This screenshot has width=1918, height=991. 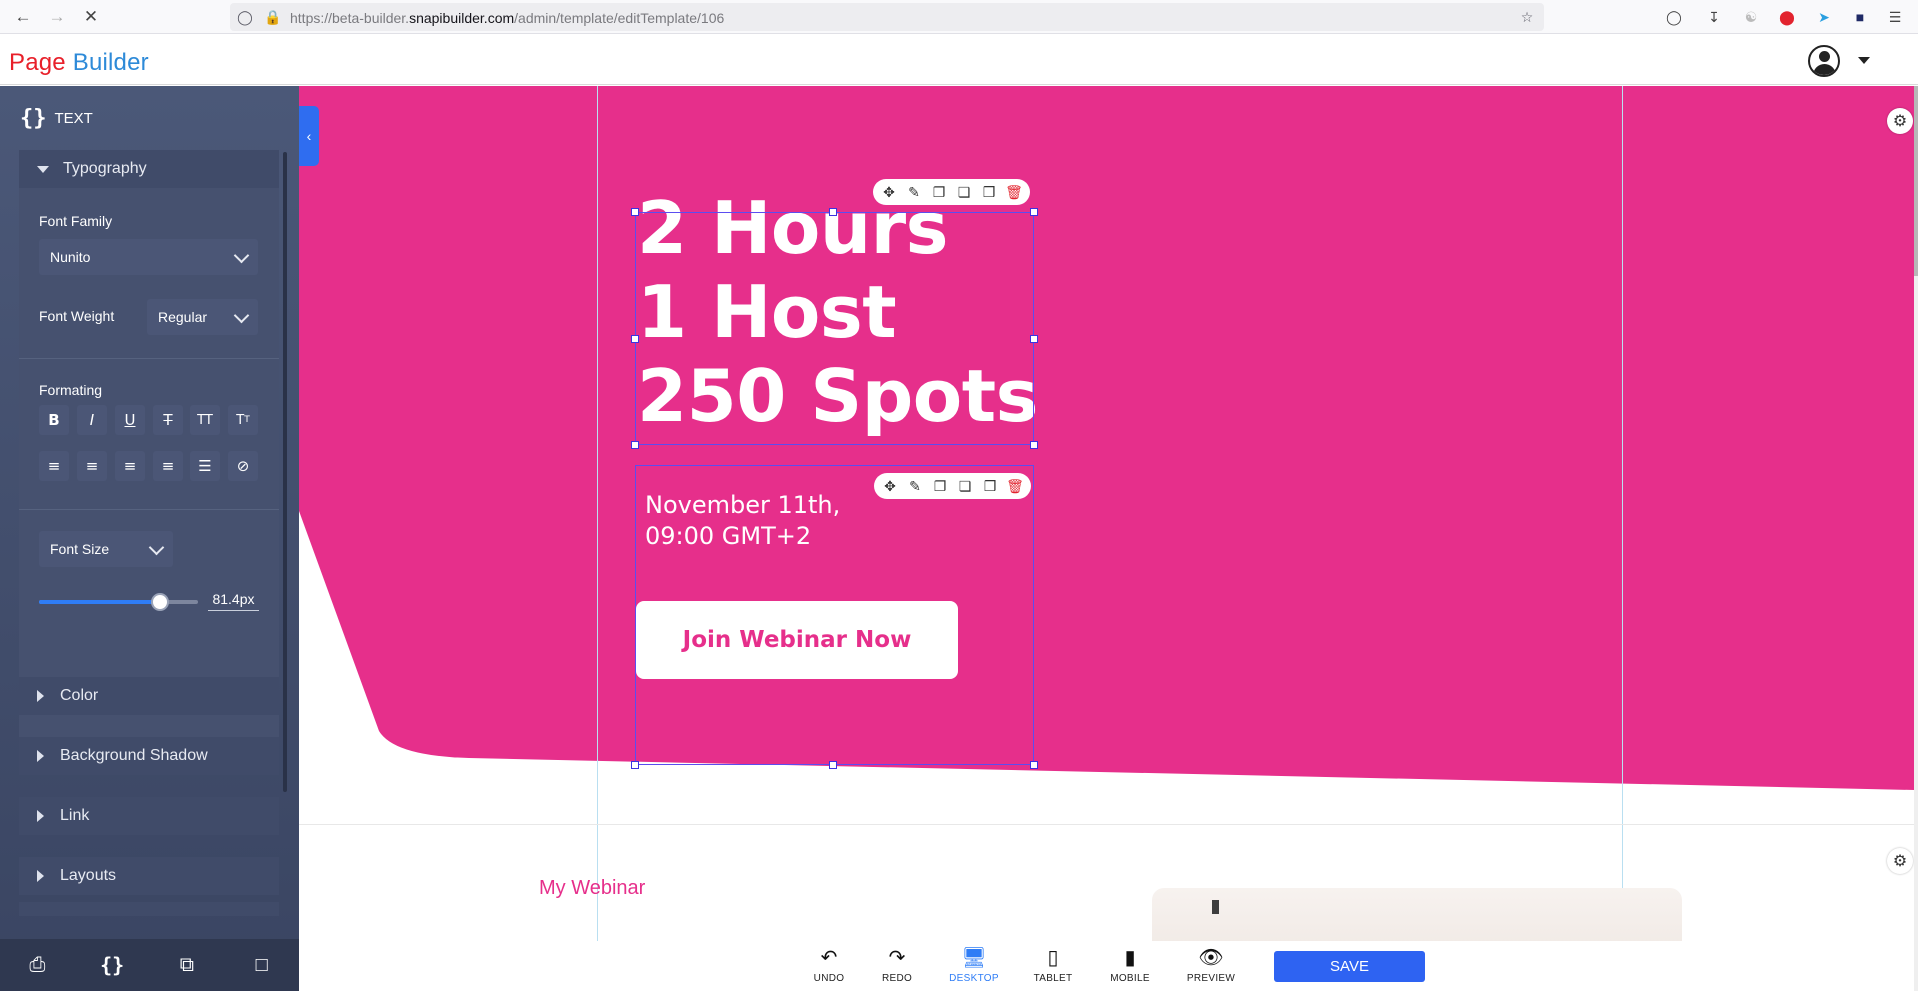 I want to click on opera-addon-icon: ⬤, so click(x=1787, y=17).